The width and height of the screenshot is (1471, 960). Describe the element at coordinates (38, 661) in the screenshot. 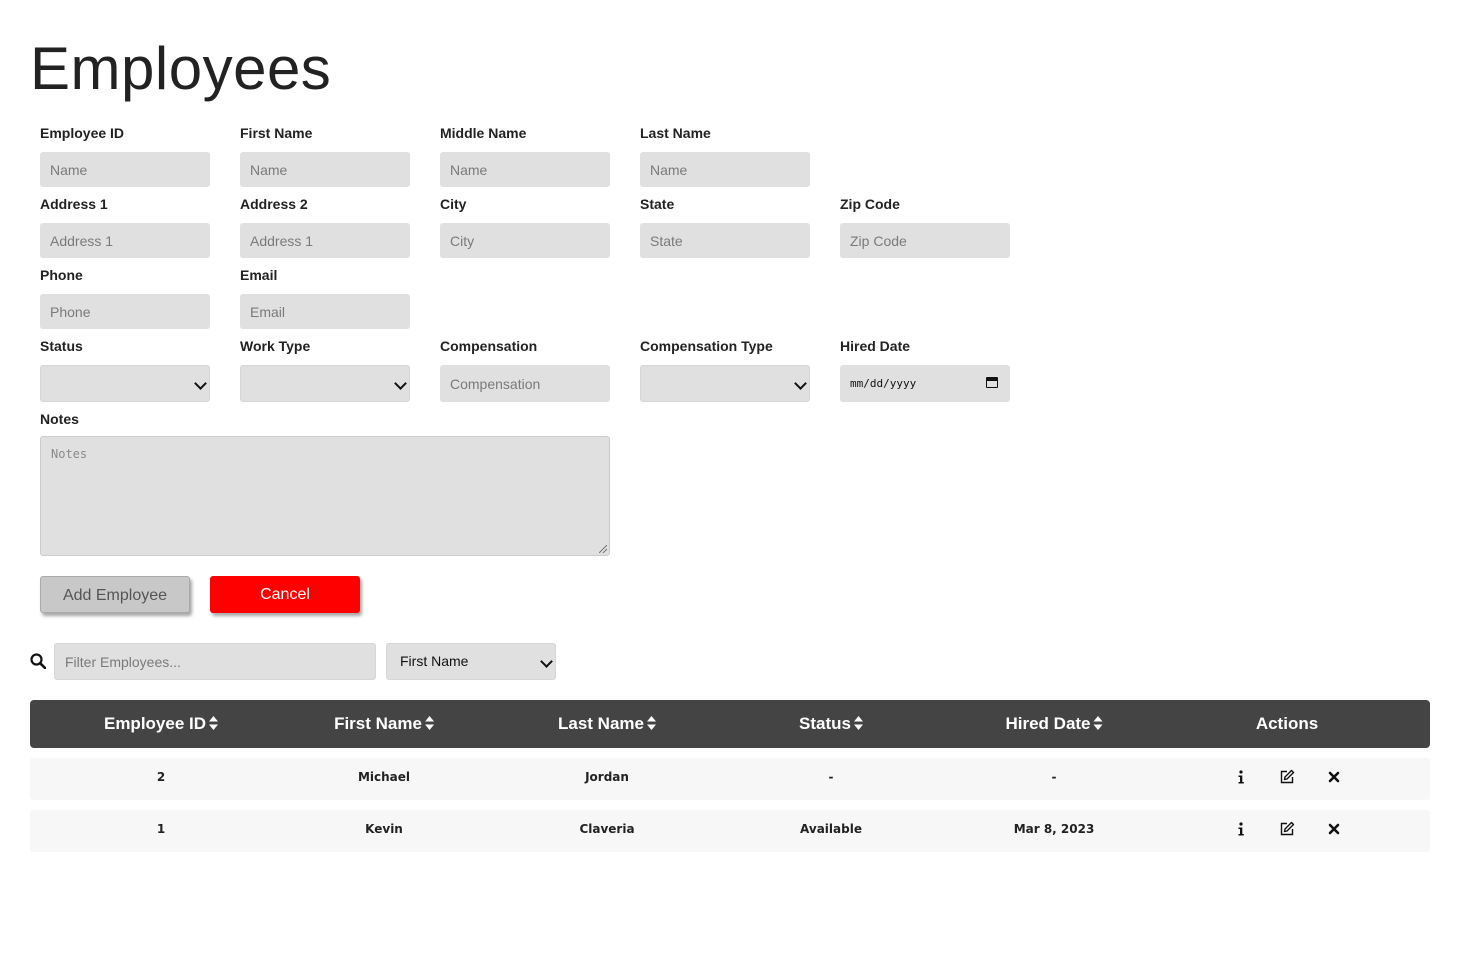

I see `search-icon` at that location.